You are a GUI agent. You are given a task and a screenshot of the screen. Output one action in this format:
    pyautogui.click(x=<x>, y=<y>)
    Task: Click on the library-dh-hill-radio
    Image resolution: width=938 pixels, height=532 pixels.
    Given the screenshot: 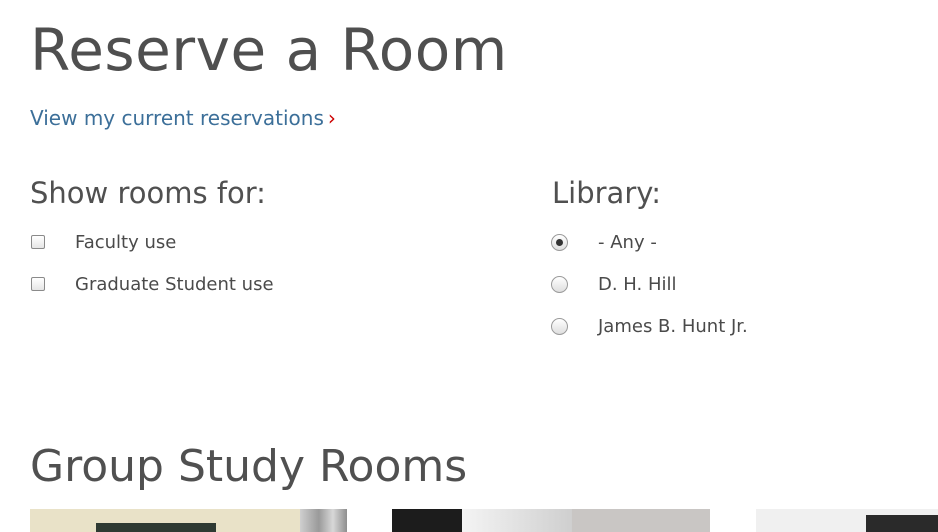 What is the action you would take?
    pyautogui.click(x=559, y=284)
    